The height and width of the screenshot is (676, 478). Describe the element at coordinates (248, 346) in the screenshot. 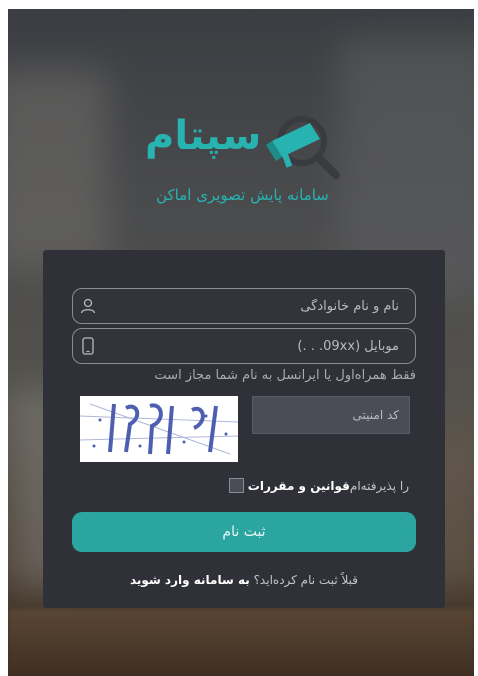

I see `mobile-input` at that location.